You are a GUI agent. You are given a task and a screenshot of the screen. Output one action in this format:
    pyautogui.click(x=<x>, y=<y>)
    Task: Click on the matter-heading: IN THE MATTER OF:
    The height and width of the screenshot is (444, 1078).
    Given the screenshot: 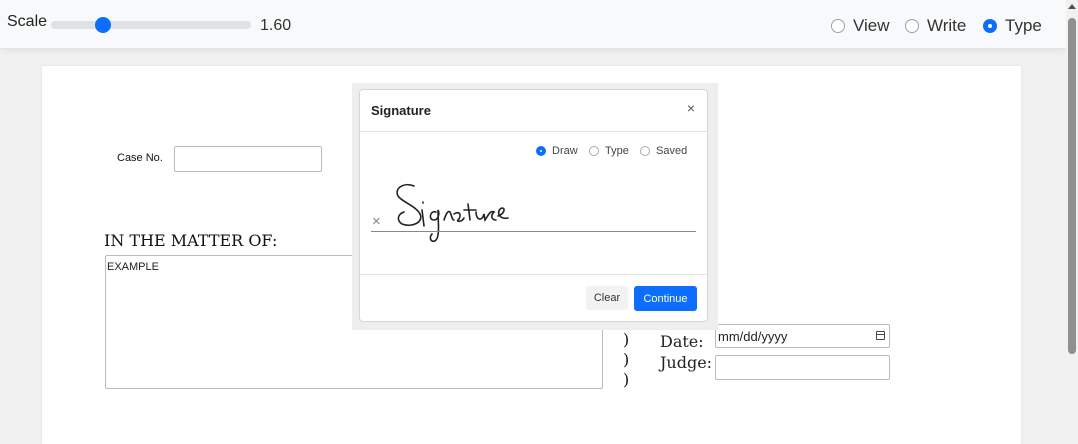 What is the action you would take?
    pyautogui.click(x=191, y=240)
    